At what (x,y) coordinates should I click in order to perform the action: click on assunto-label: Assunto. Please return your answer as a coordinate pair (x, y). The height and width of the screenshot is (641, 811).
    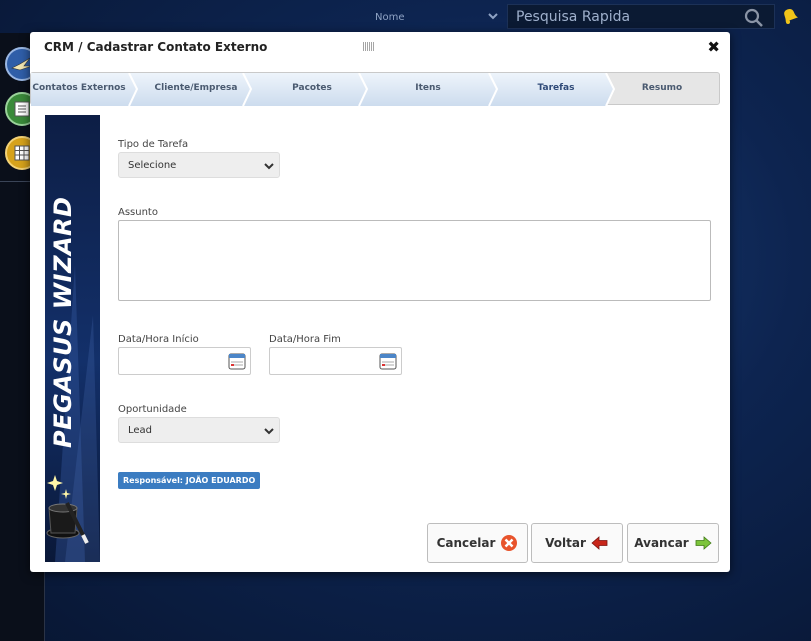
    Looking at the image, I should click on (138, 212).